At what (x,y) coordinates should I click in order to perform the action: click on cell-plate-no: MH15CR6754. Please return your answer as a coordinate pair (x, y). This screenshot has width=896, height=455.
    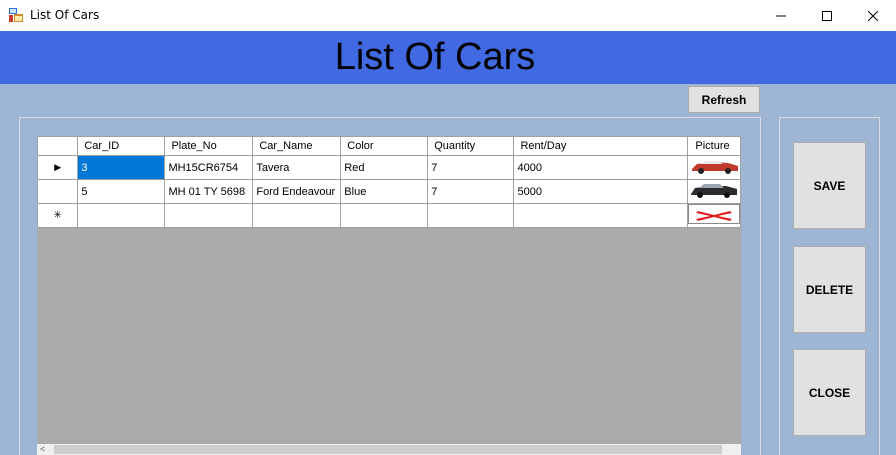
    Looking at the image, I should click on (209, 167).